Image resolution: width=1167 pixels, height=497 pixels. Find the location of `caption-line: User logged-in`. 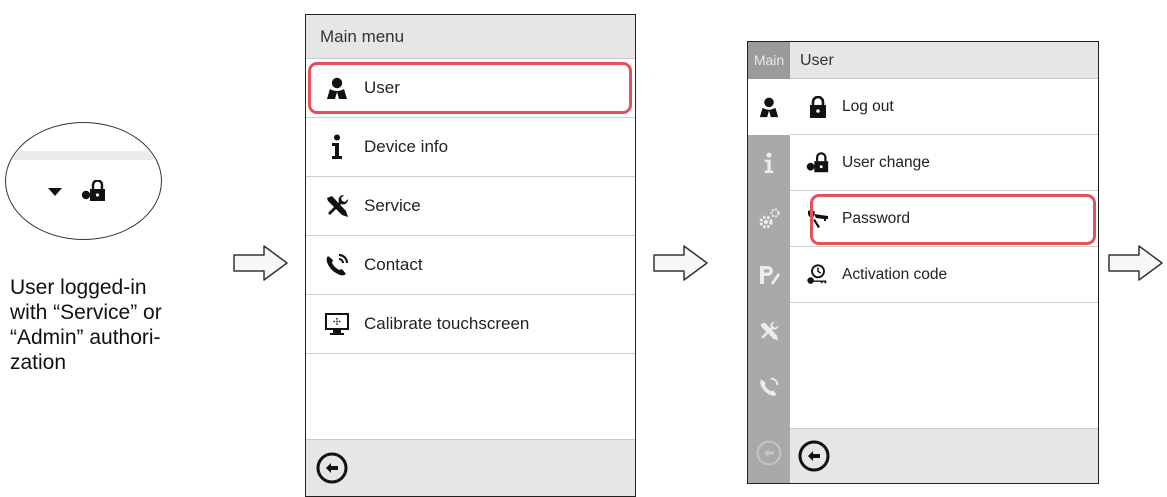

caption-line: User logged-in is located at coordinates (78, 287).